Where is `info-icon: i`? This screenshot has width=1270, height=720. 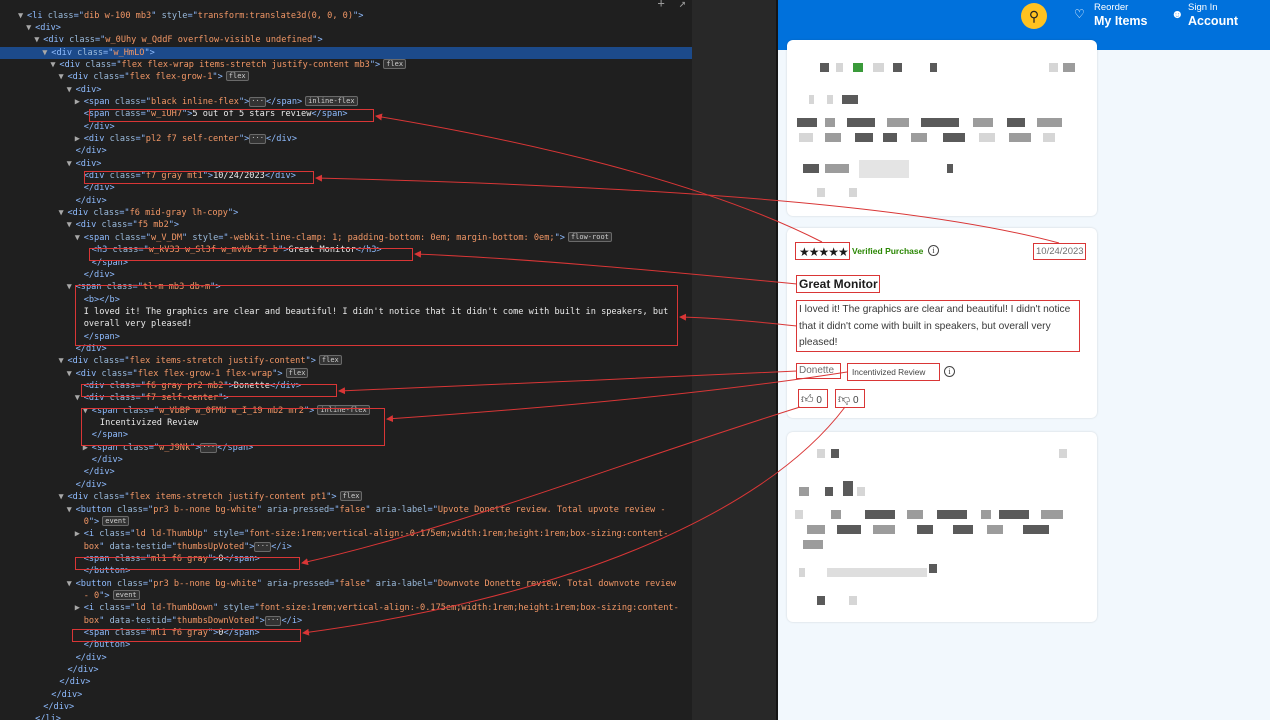 info-icon: i is located at coordinates (933, 250).